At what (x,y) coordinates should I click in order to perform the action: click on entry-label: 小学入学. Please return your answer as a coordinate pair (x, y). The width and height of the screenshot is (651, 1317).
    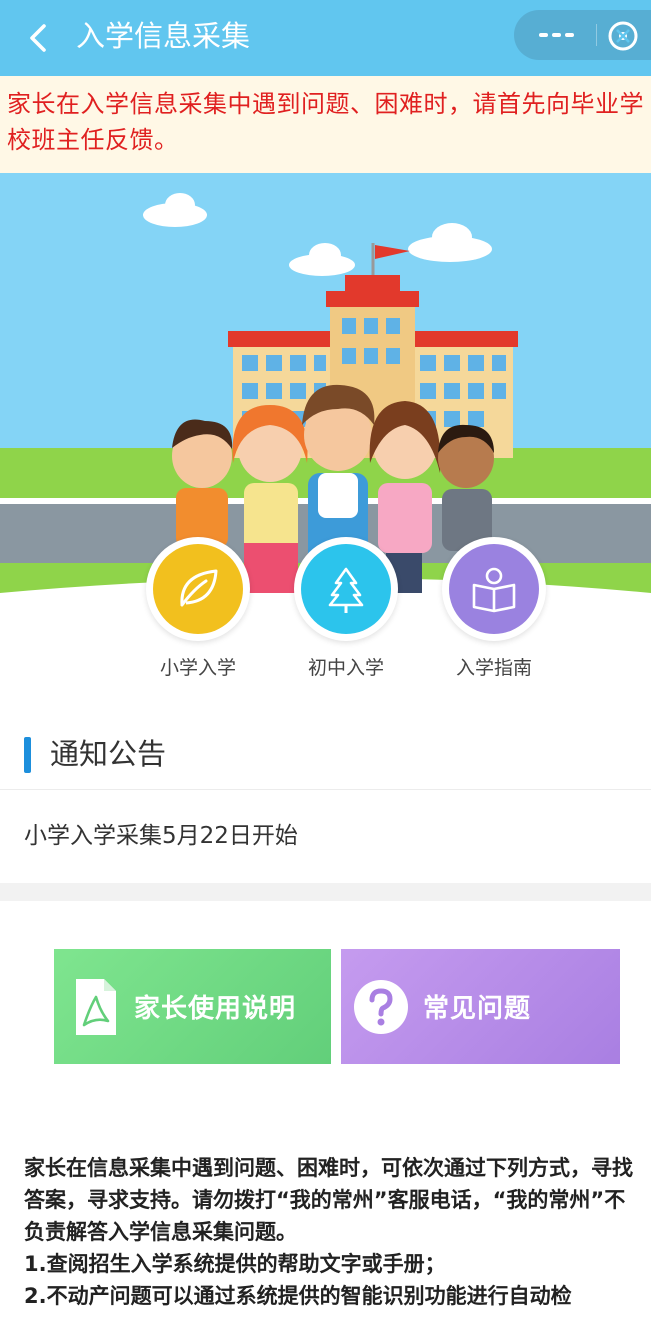
    Looking at the image, I should click on (197, 668).